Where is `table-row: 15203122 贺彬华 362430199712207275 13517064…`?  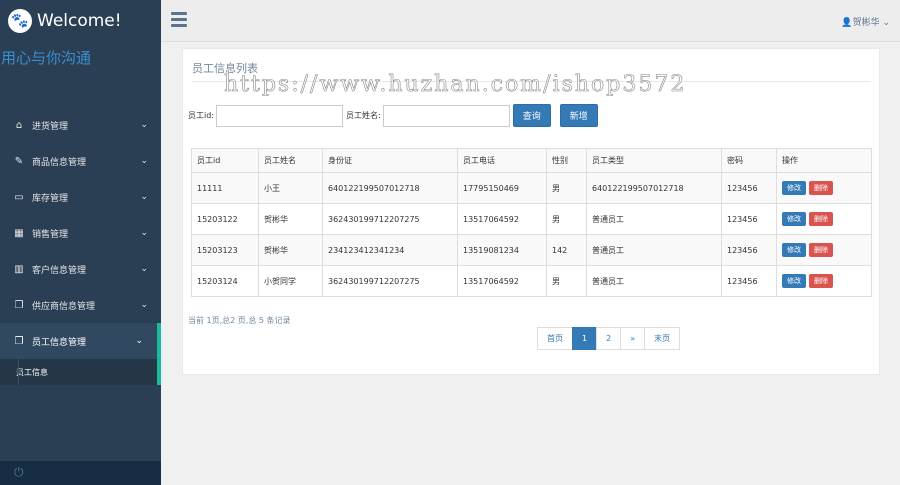 table-row: 15203122 贺彬华 362430199712207275 13517064… is located at coordinates (531, 219).